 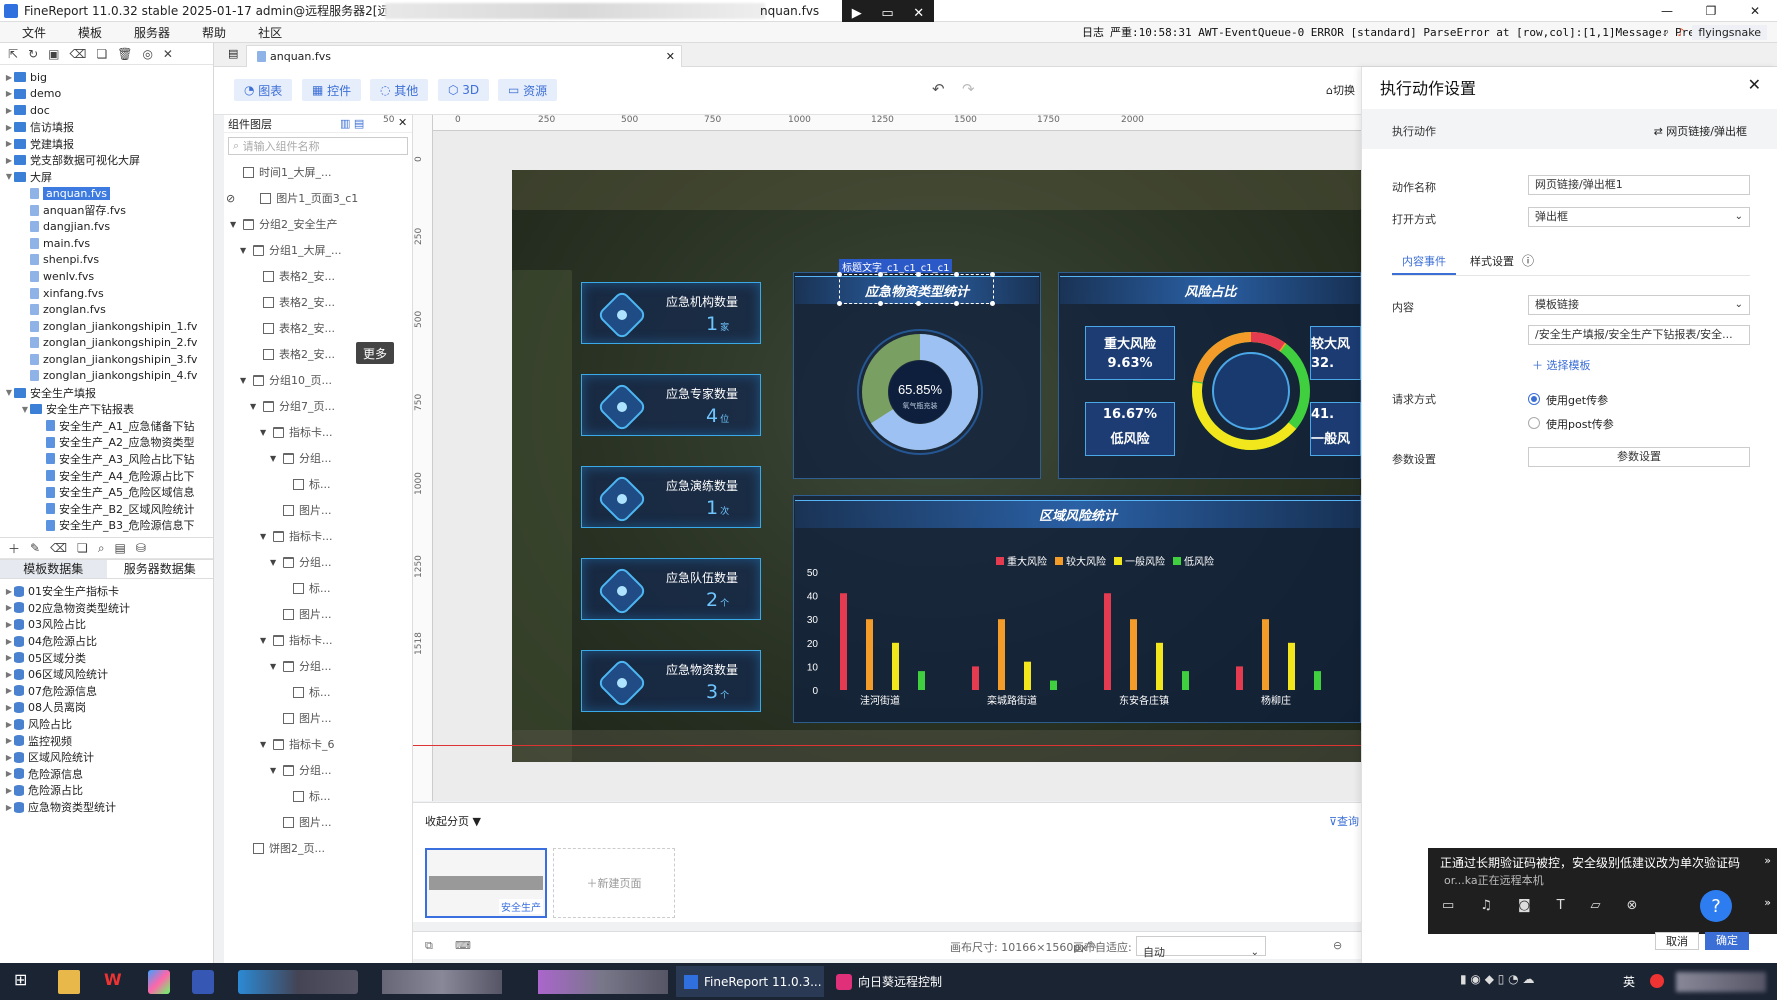 I want to click on page-thumbnail: 安全生产, so click(x=486, y=883).